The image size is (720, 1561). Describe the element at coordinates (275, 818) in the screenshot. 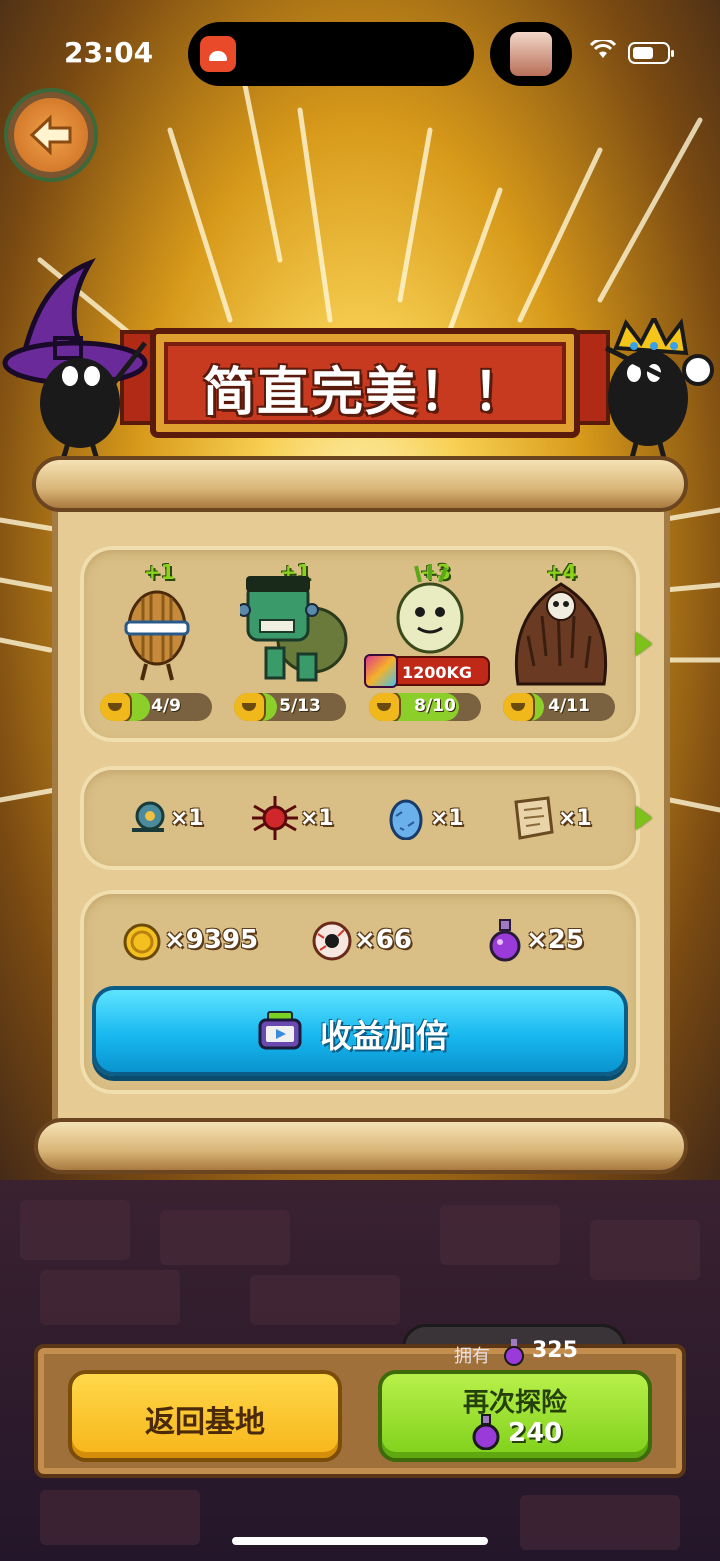

I see `red-spider-icon` at that location.